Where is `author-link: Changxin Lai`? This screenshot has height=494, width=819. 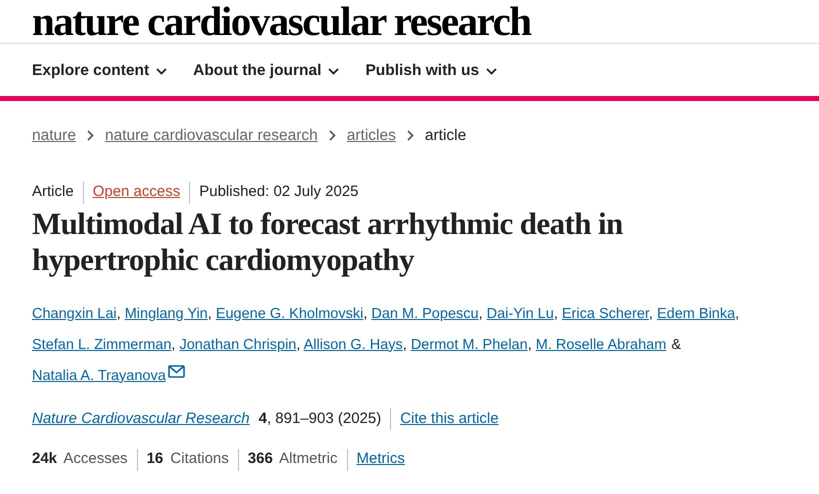
author-link: Changxin Lai is located at coordinates (74, 314).